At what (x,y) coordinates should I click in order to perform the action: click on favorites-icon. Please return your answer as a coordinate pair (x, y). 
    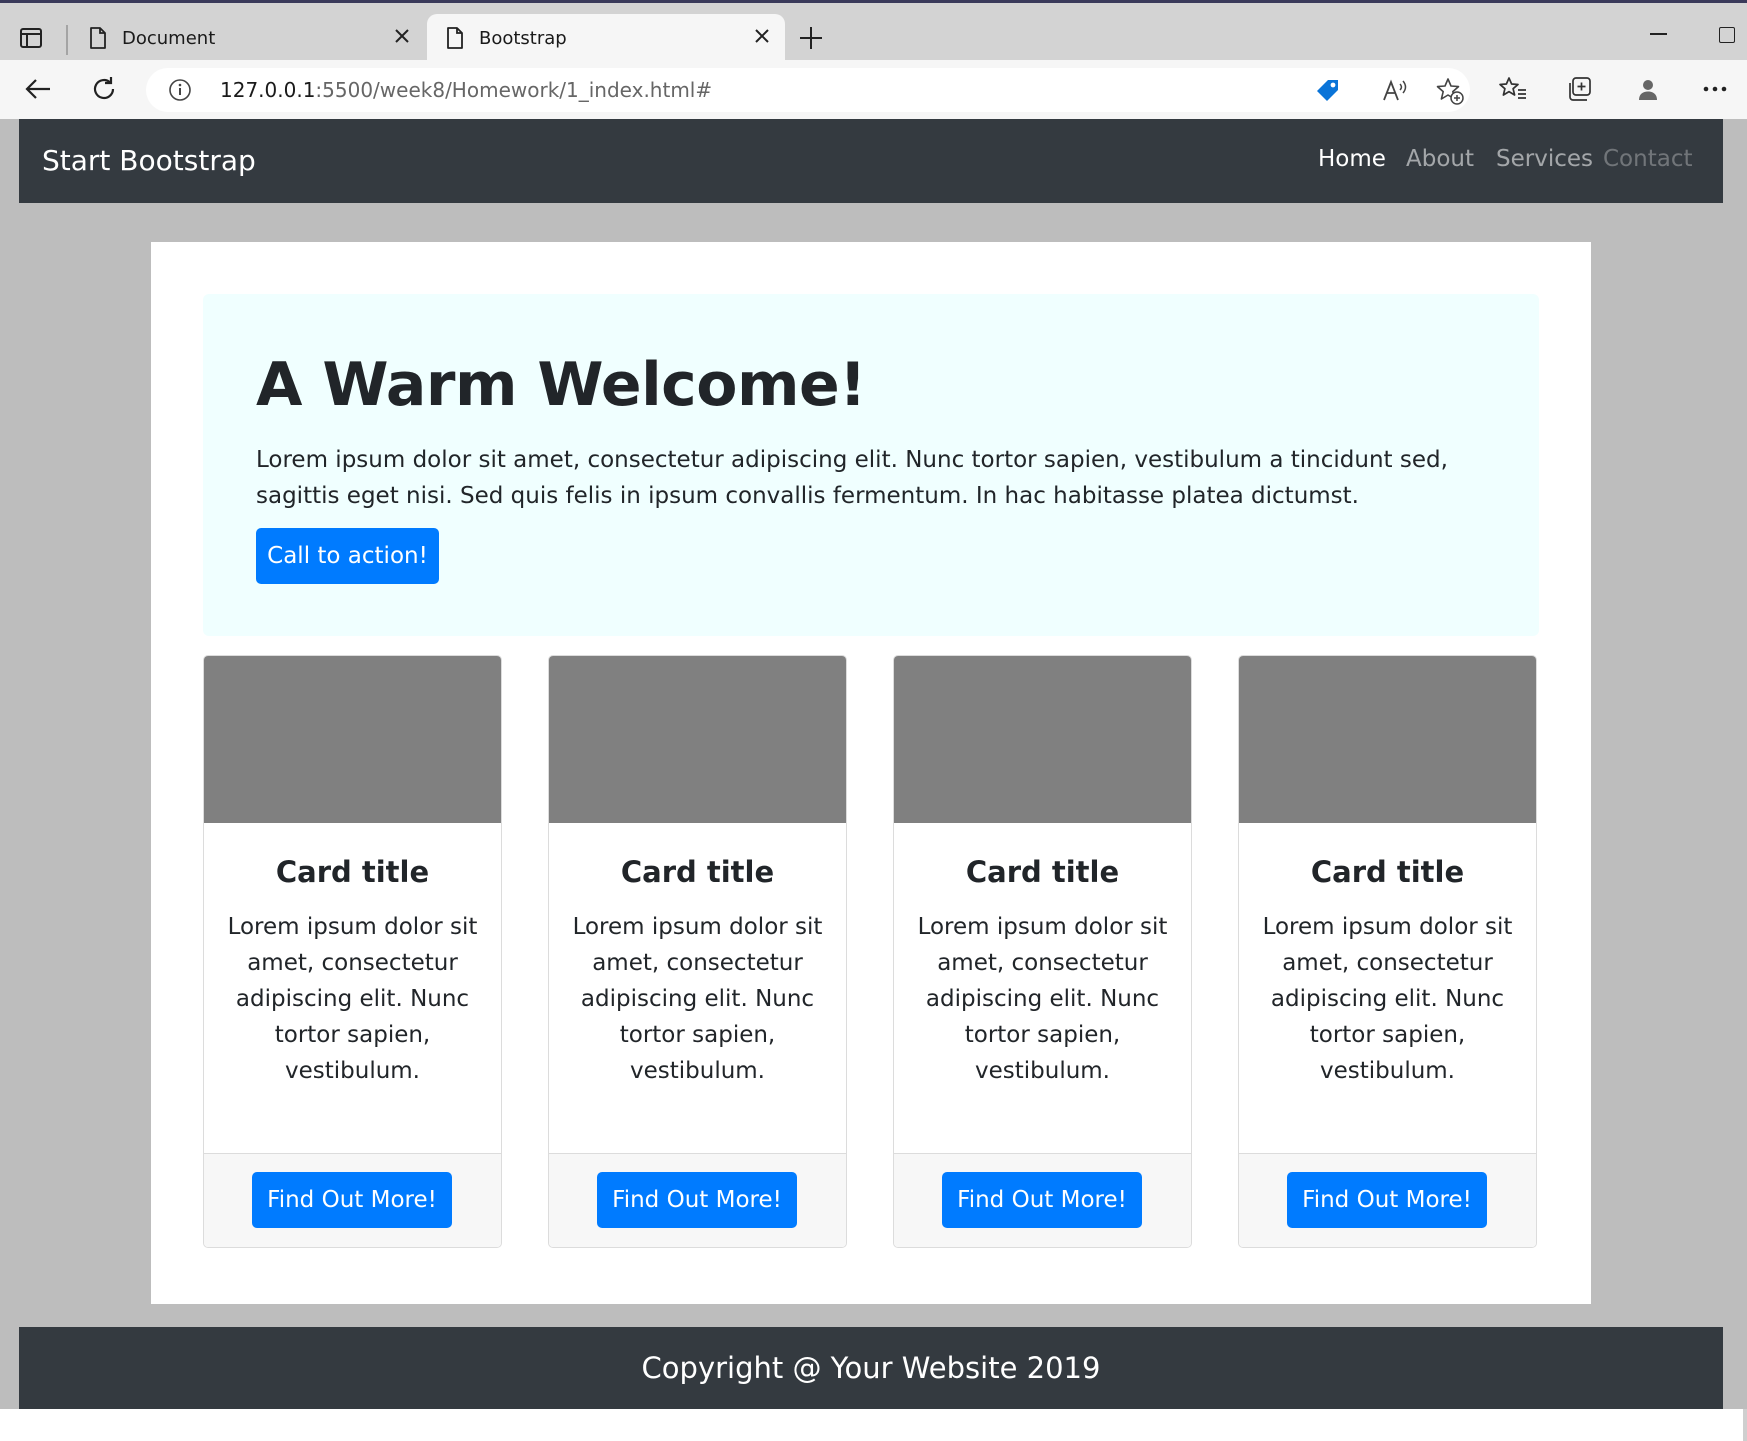
    Looking at the image, I should click on (1513, 89).